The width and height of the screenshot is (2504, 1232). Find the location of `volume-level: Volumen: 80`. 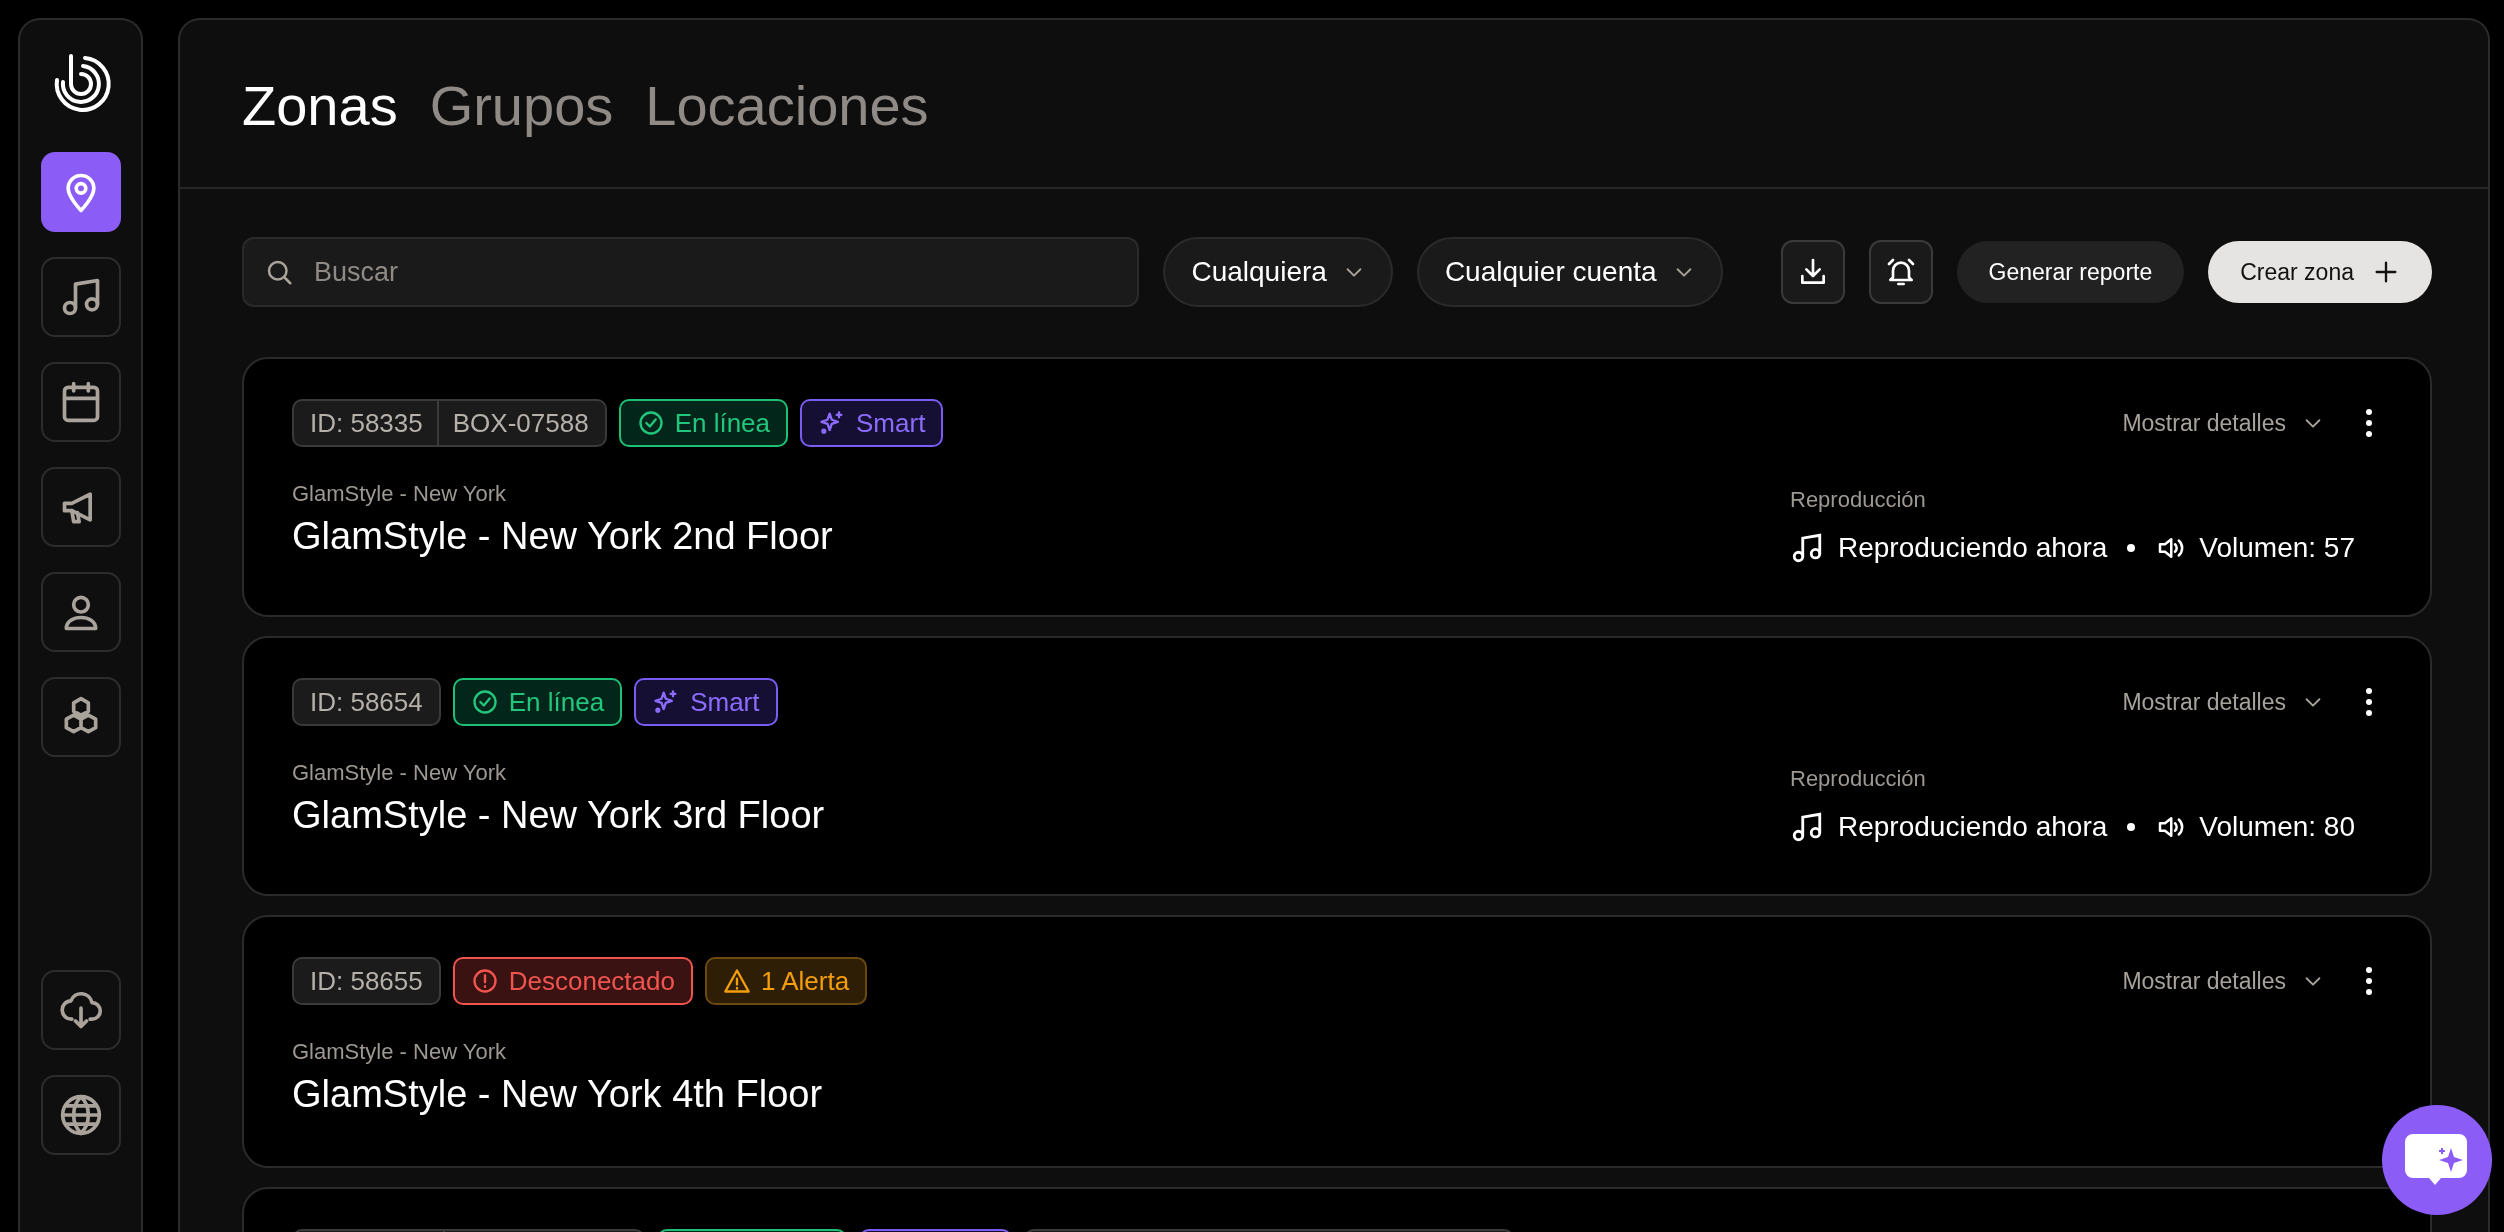

volume-level: Volumen: 80 is located at coordinates (2277, 827).